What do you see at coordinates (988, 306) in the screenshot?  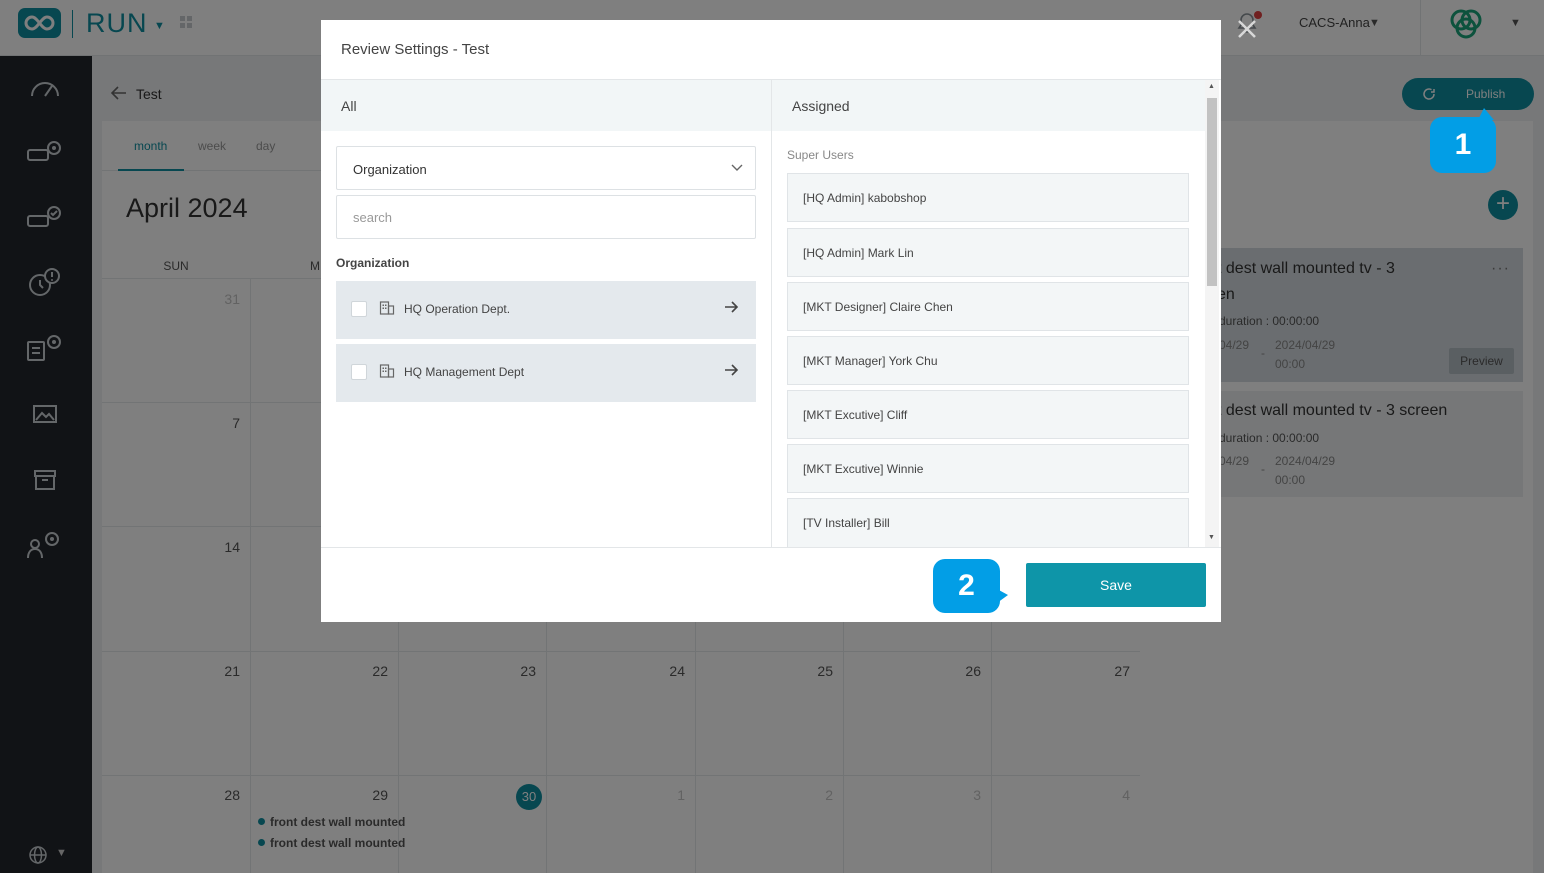 I see `assigned-user-item: [MKT Designer] Claire Chen` at bounding box center [988, 306].